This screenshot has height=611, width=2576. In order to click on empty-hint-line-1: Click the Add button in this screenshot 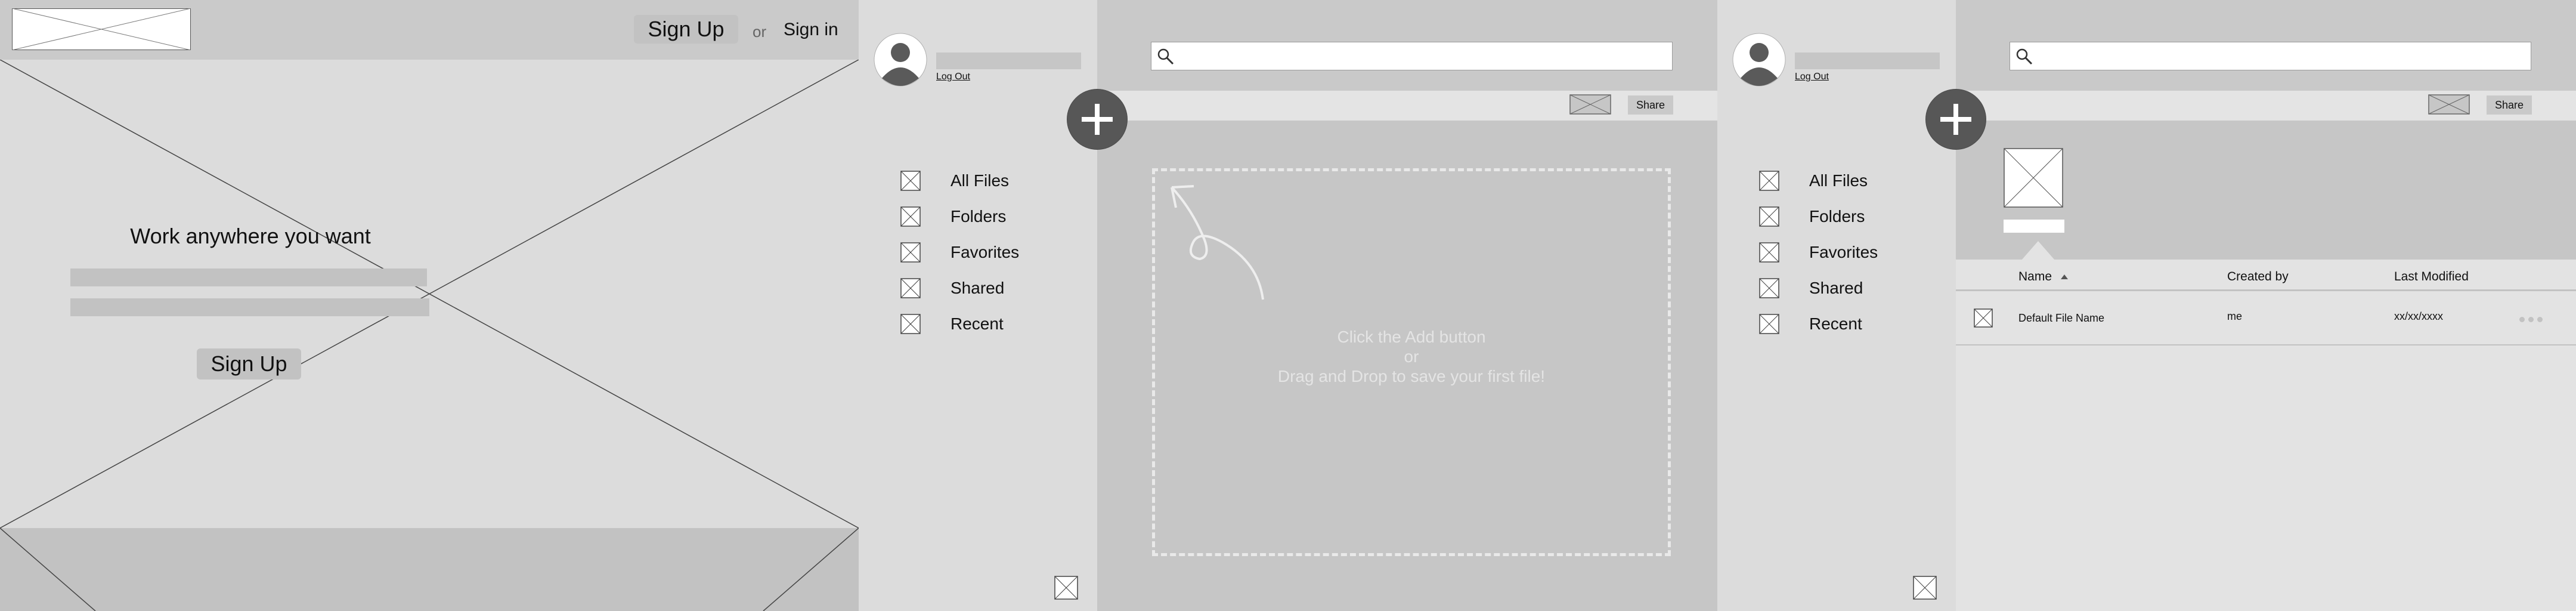, I will do `click(1412, 337)`.